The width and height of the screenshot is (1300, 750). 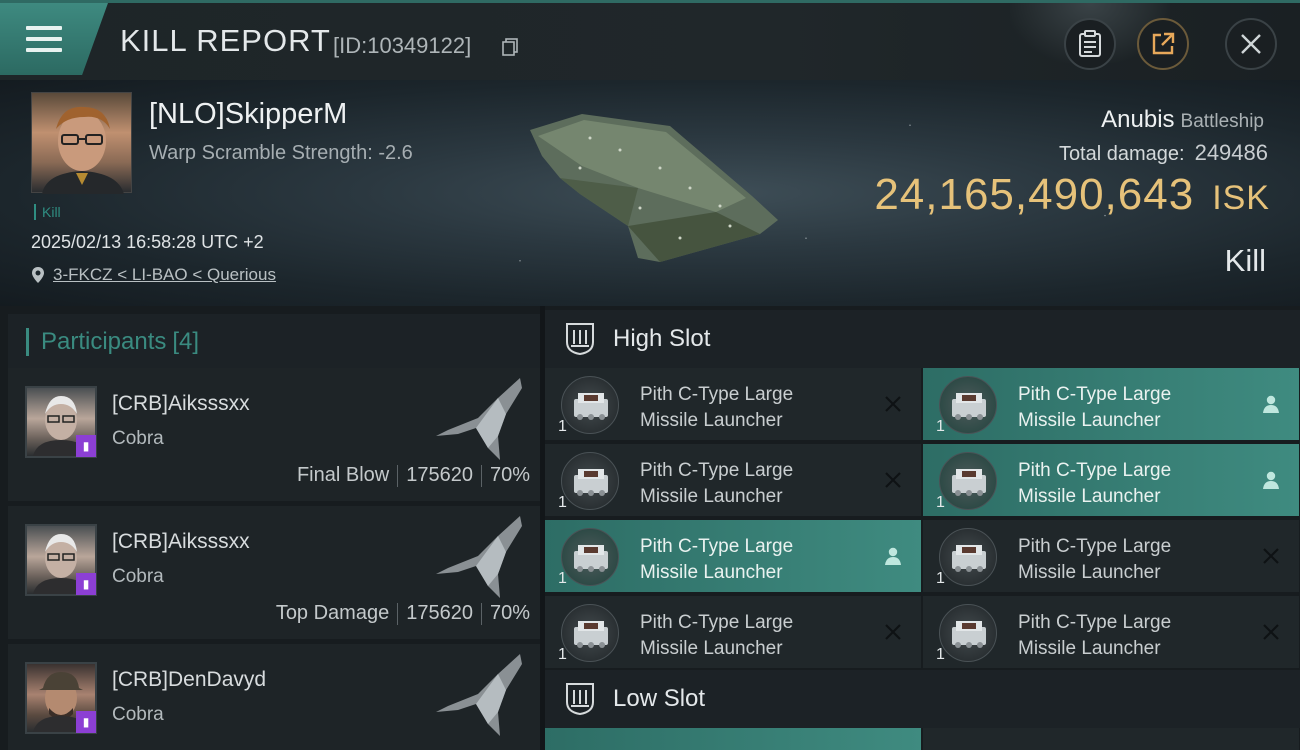 What do you see at coordinates (186, 341) in the screenshot?
I see `participants-count: [4]` at bounding box center [186, 341].